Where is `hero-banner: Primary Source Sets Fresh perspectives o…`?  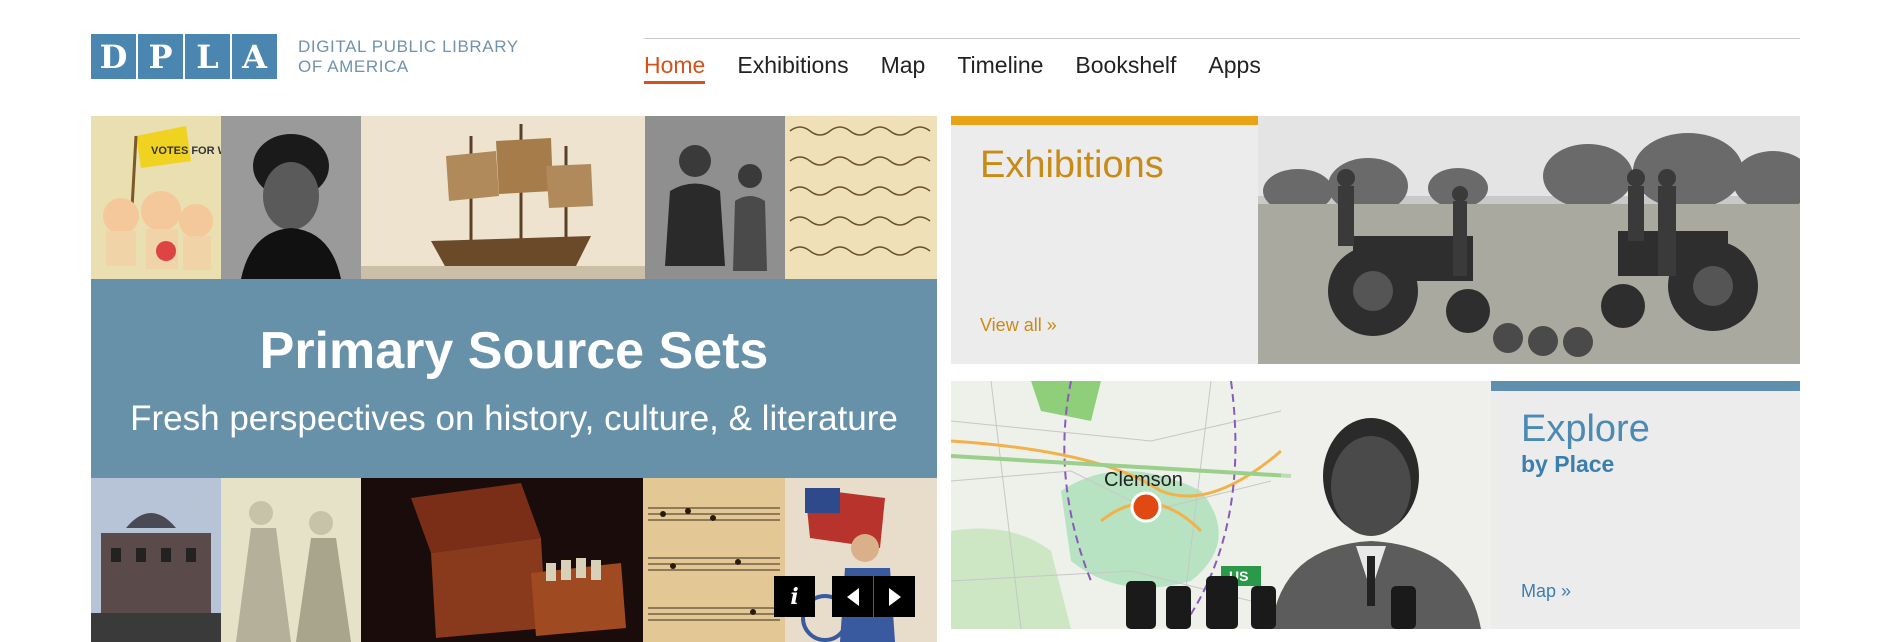 hero-banner: Primary Source Sets Fresh perspectives o… is located at coordinates (514, 378).